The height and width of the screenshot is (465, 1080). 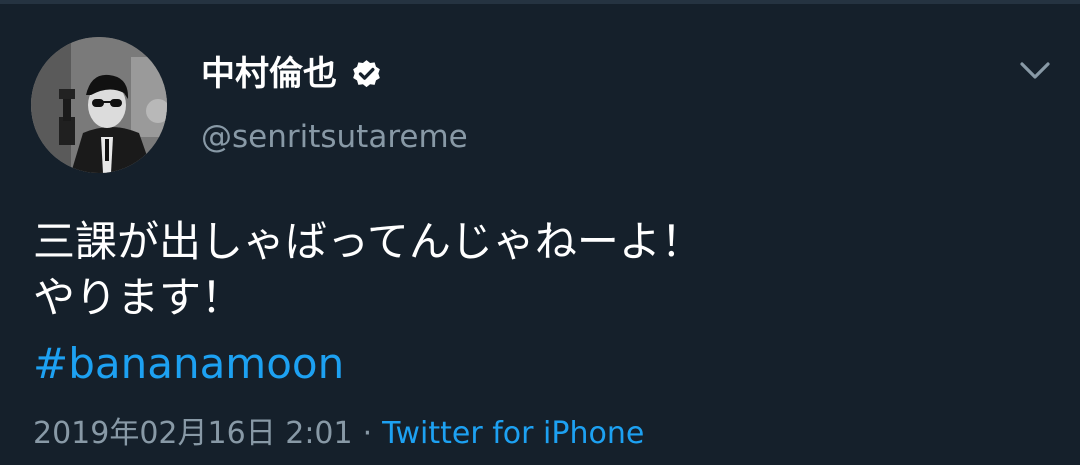 What do you see at coordinates (193, 433) in the screenshot?
I see `timestamp: 2019年02月16日 2:01` at bounding box center [193, 433].